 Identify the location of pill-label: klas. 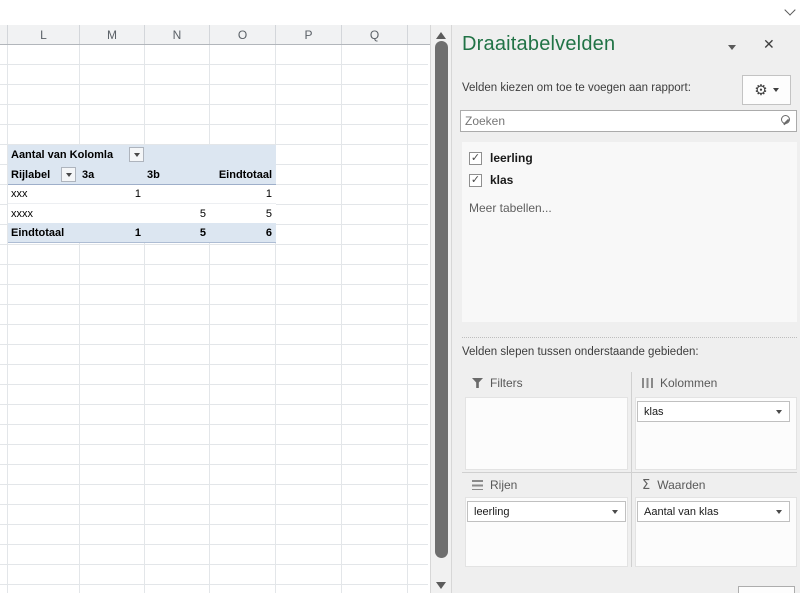
(654, 411).